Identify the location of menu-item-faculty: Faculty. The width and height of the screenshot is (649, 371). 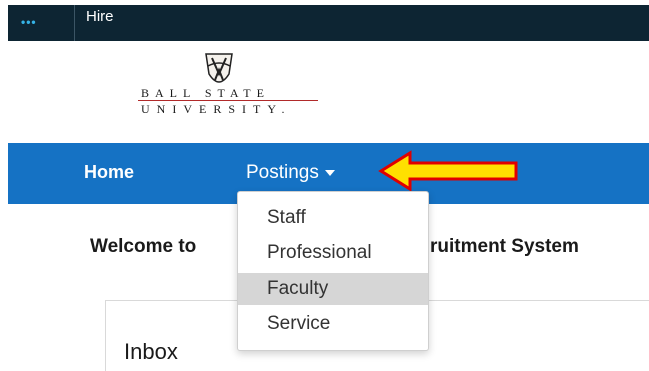
(333, 289).